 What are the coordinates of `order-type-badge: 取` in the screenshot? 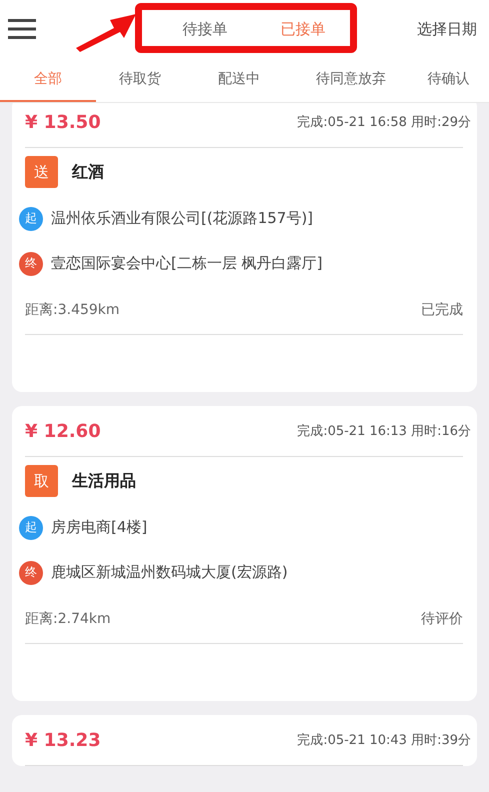 It's located at (41, 481).